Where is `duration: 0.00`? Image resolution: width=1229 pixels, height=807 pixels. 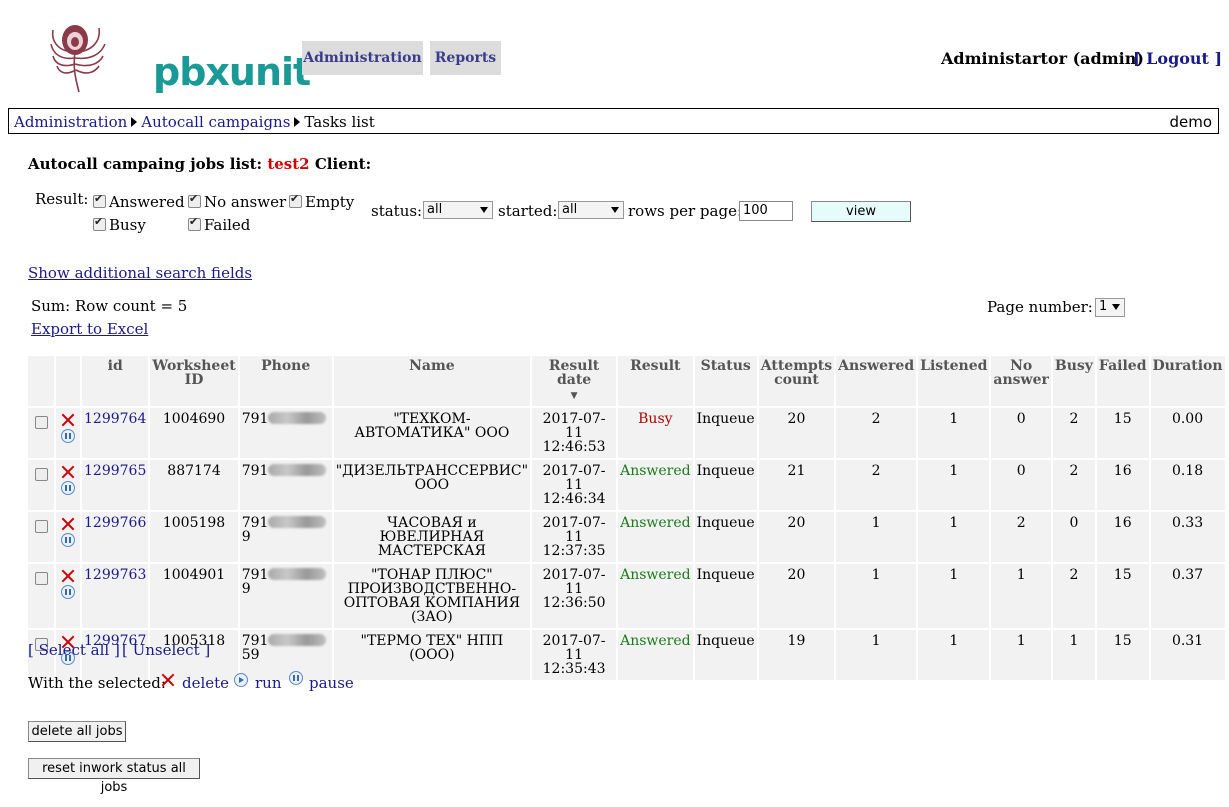 duration: 0.00 is located at coordinates (1188, 433).